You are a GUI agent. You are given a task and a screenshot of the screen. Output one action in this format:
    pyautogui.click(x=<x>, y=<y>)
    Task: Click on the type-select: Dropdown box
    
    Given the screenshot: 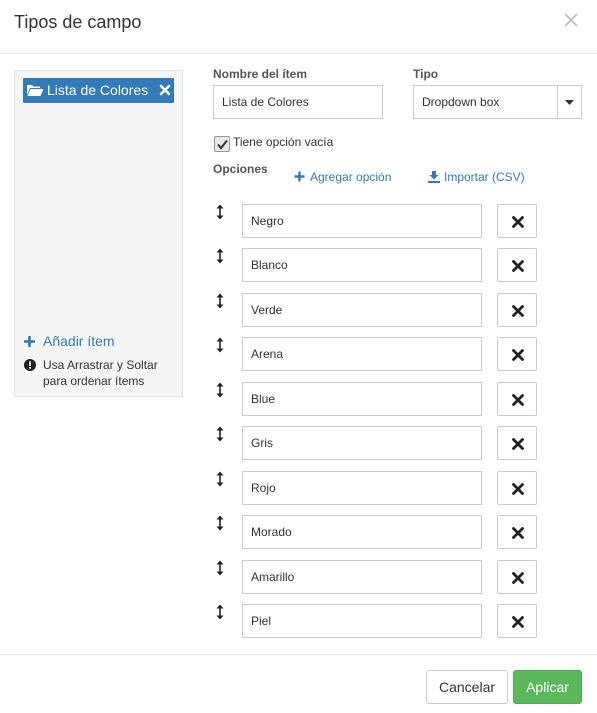 What is the action you would take?
    pyautogui.click(x=497, y=102)
    